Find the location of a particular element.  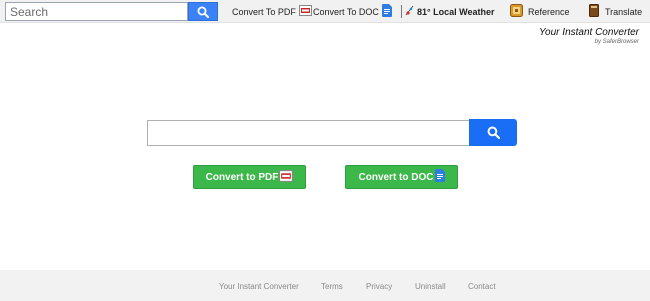

footer-link-uninstall: Uninstall is located at coordinates (430, 286).